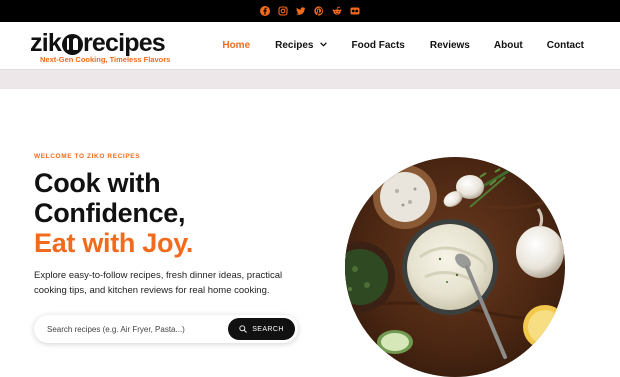 This screenshot has width=620, height=377. What do you see at coordinates (337, 11) in the screenshot?
I see `reddit-icon` at bounding box center [337, 11].